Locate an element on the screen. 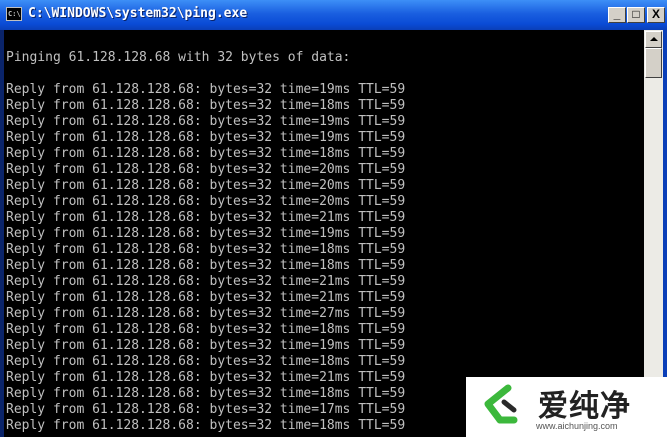  scroll-up-button is located at coordinates (653, 39).